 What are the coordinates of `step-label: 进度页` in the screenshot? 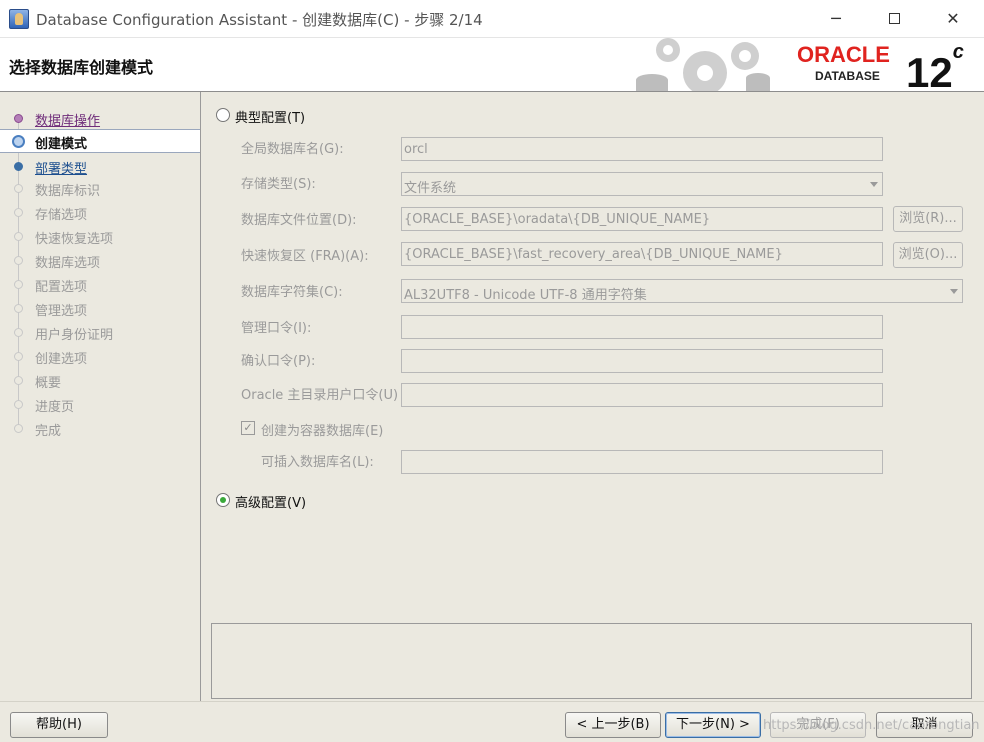 It's located at (55, 407).